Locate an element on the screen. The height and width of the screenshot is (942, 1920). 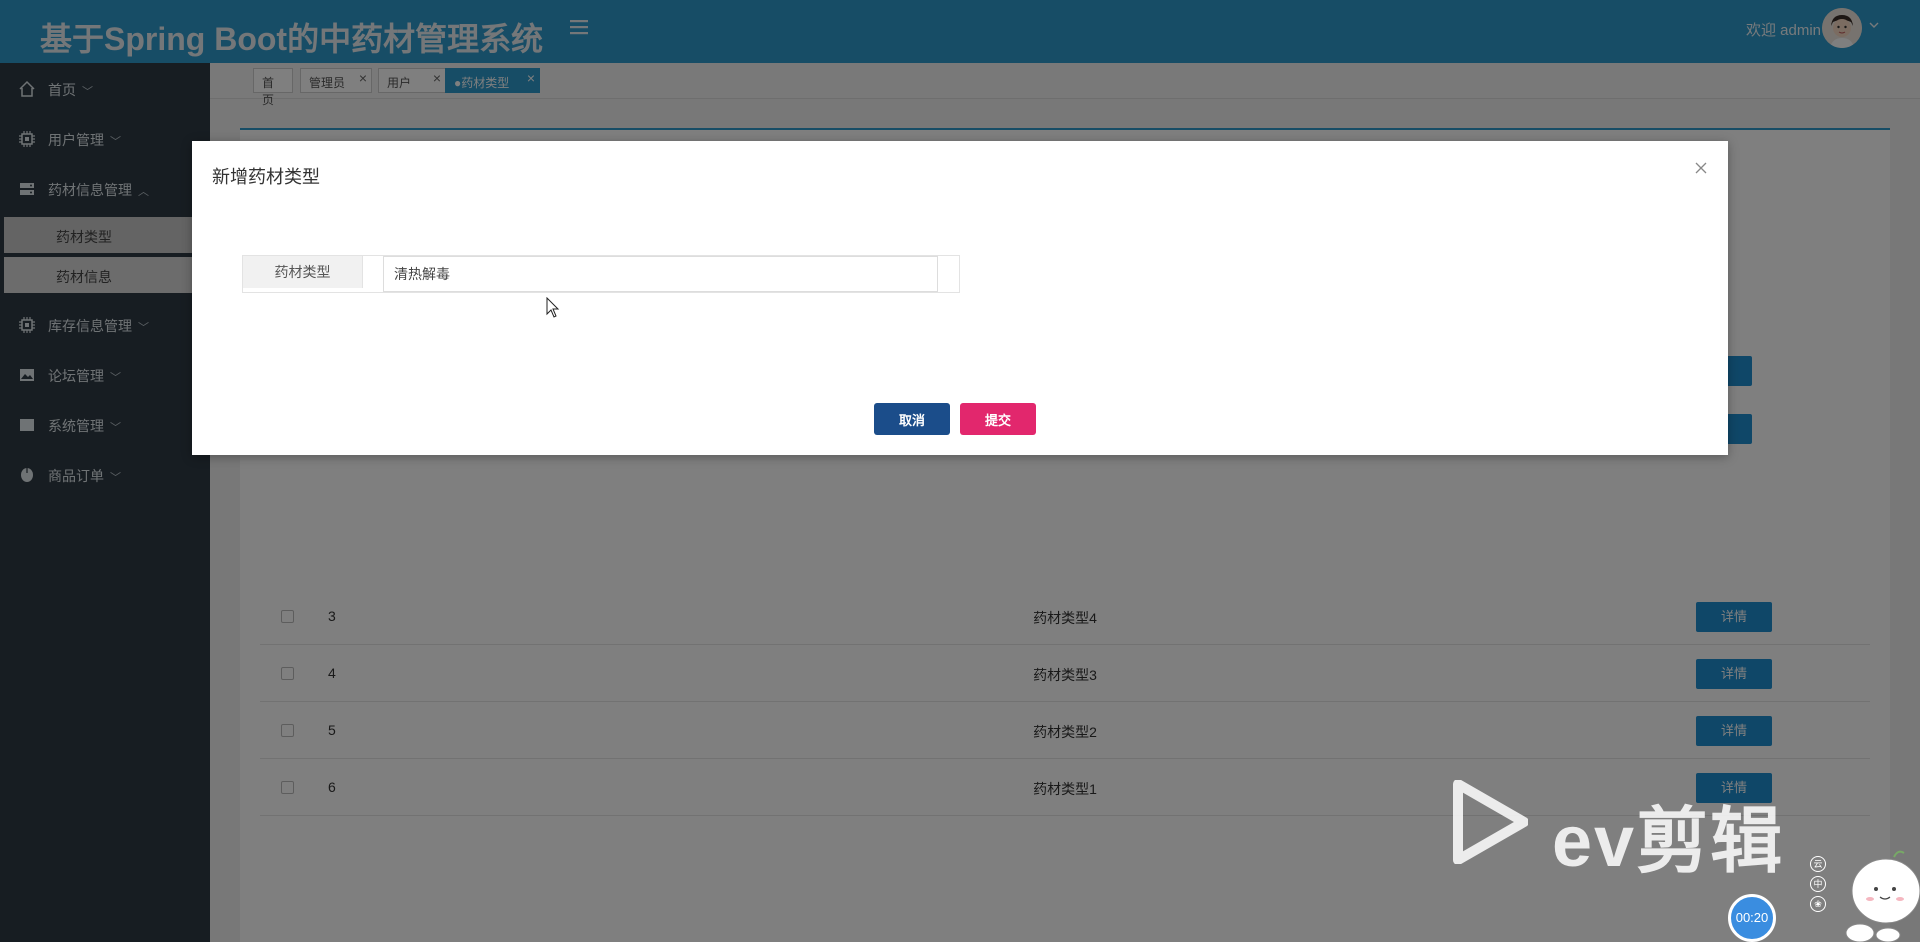
watermark-brand-text: ev剪辑 is located at coordinates (1668, 842).